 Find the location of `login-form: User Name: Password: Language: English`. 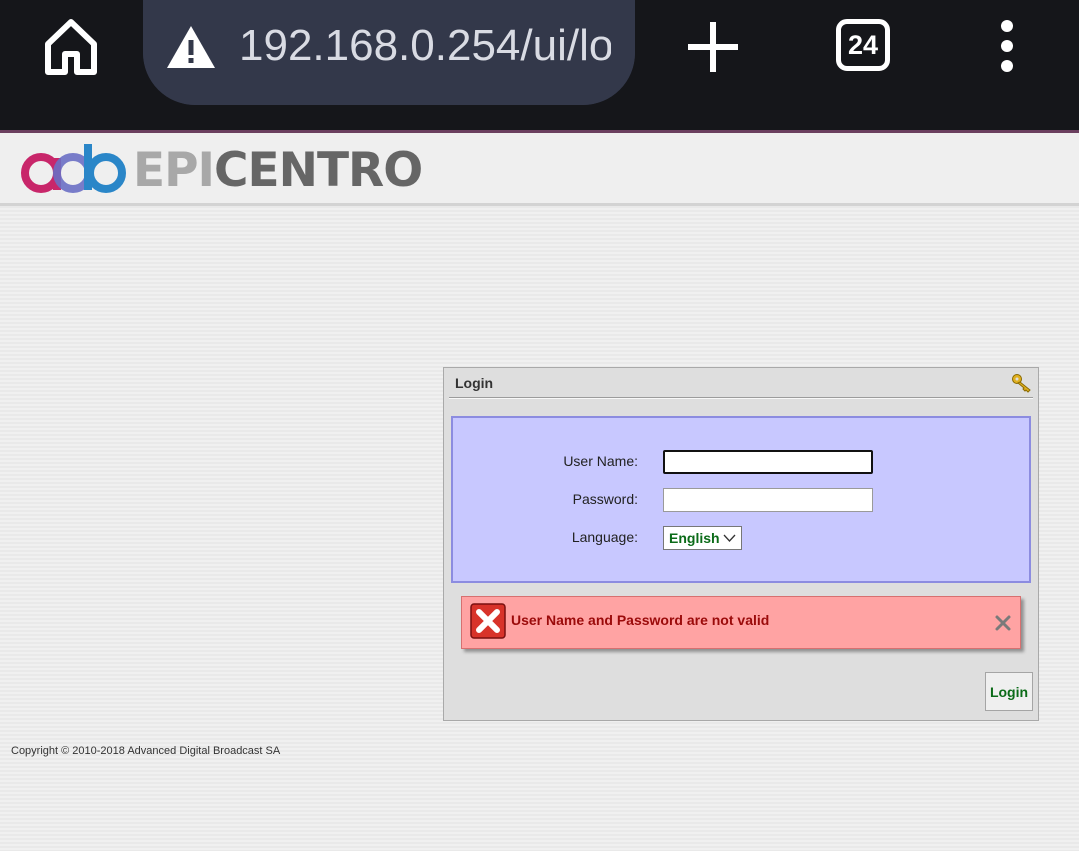

login-form: User Name: Password: Language: English is located at coordinates (741, 499).